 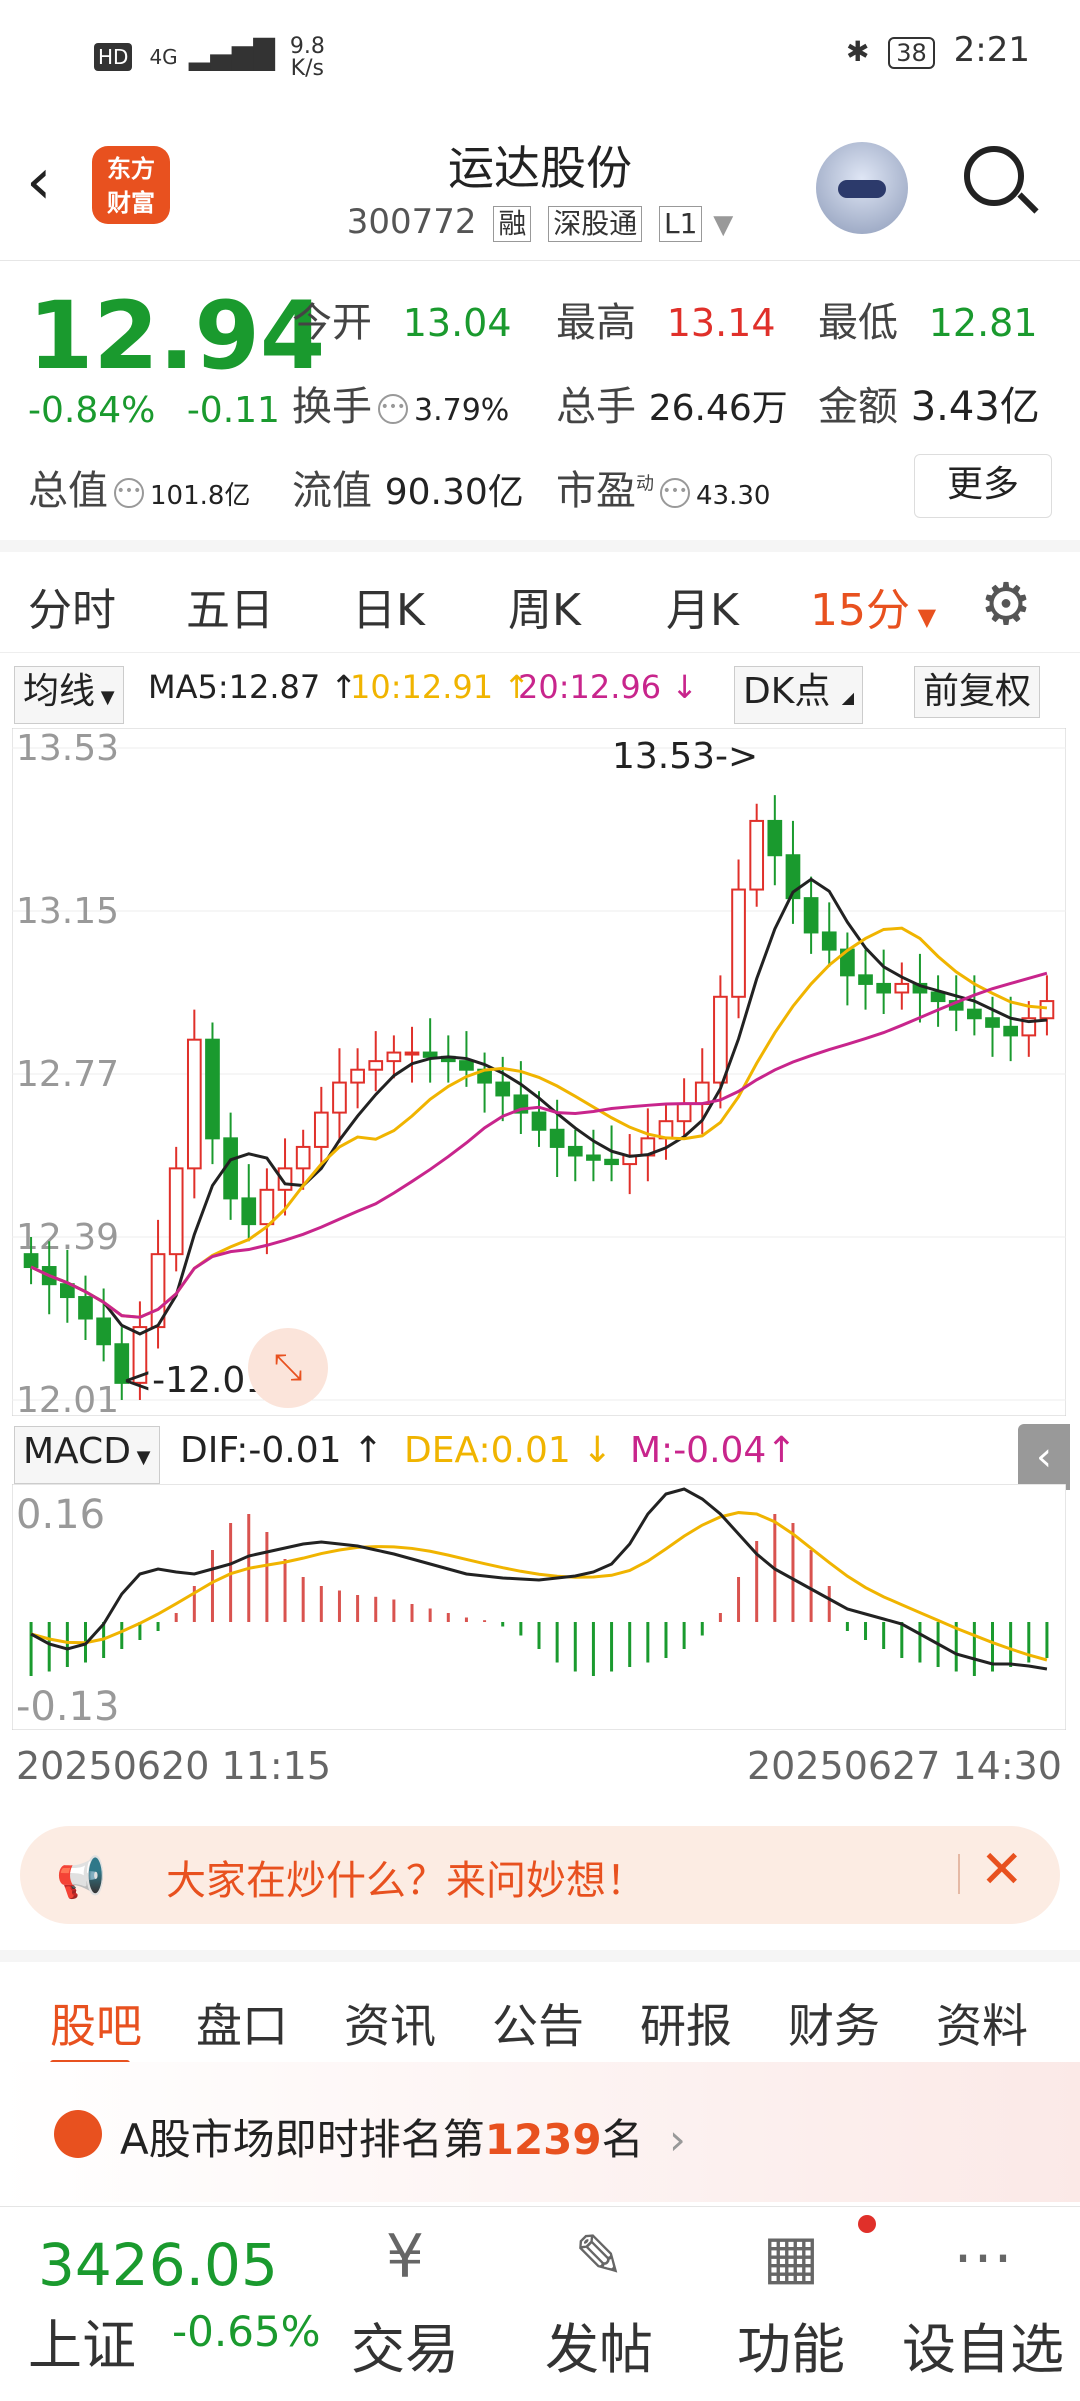 What do you see at coordinates (702, 606) in the screenshot?
I see `tab-monthly-k: 月K` at bounding box center [702, 606].